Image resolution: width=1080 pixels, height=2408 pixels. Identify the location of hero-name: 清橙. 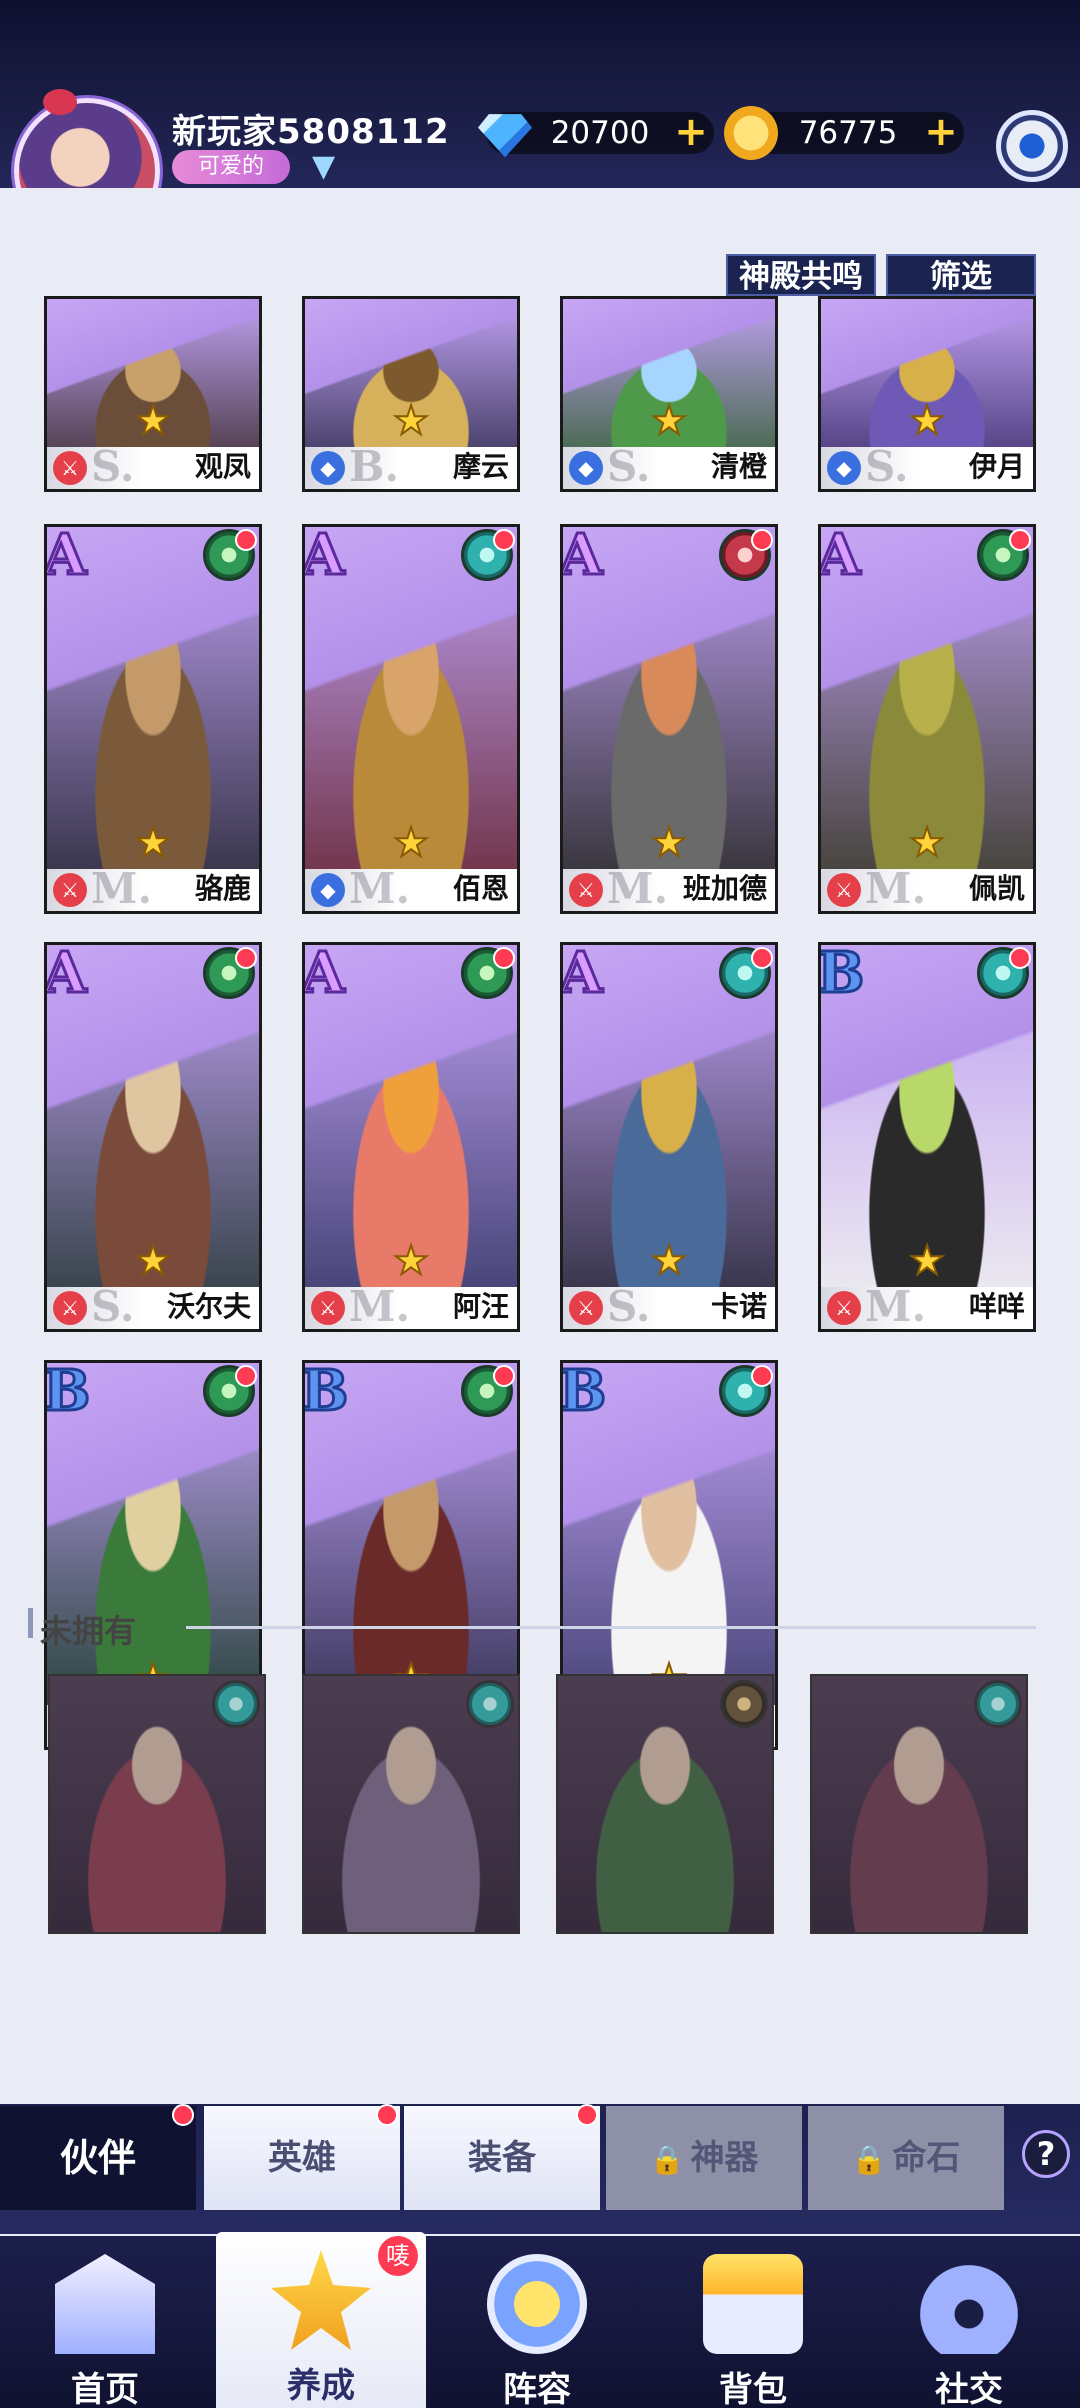
(738, 466).